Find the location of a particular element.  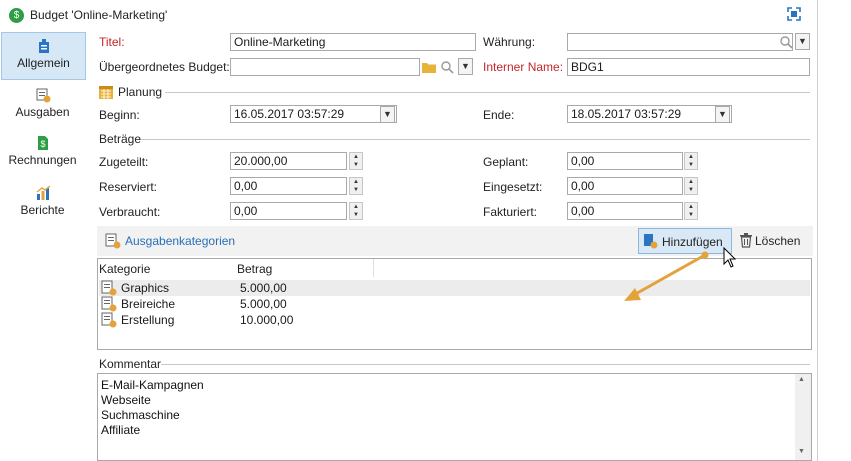

currency-input is located at coordinates (680, 42).